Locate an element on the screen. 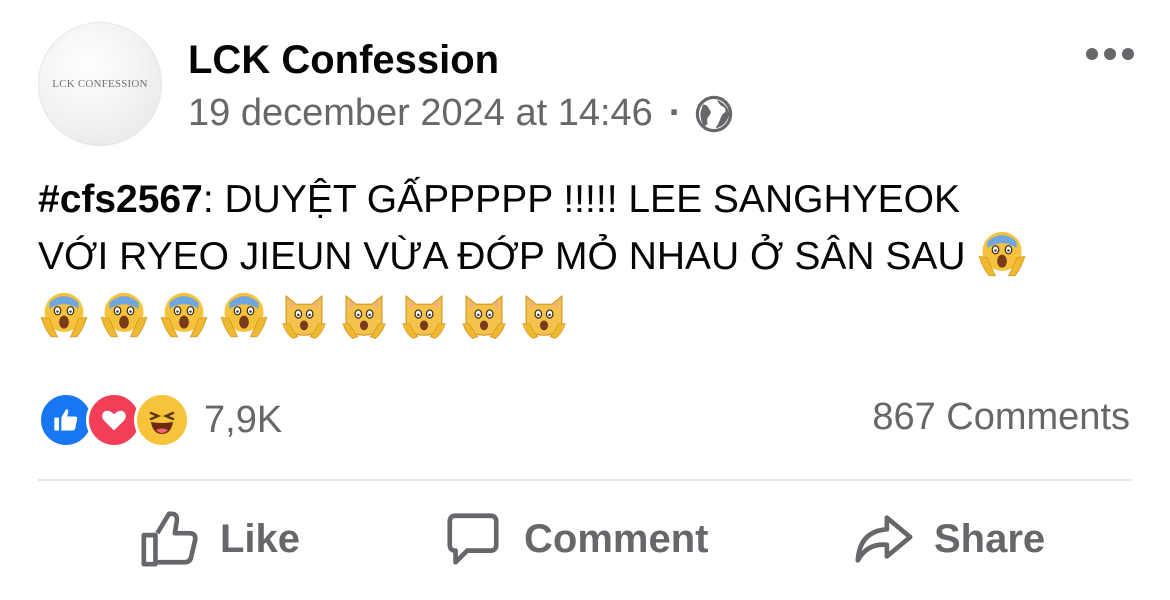  emoji-row is located at coordinates (588, 316).